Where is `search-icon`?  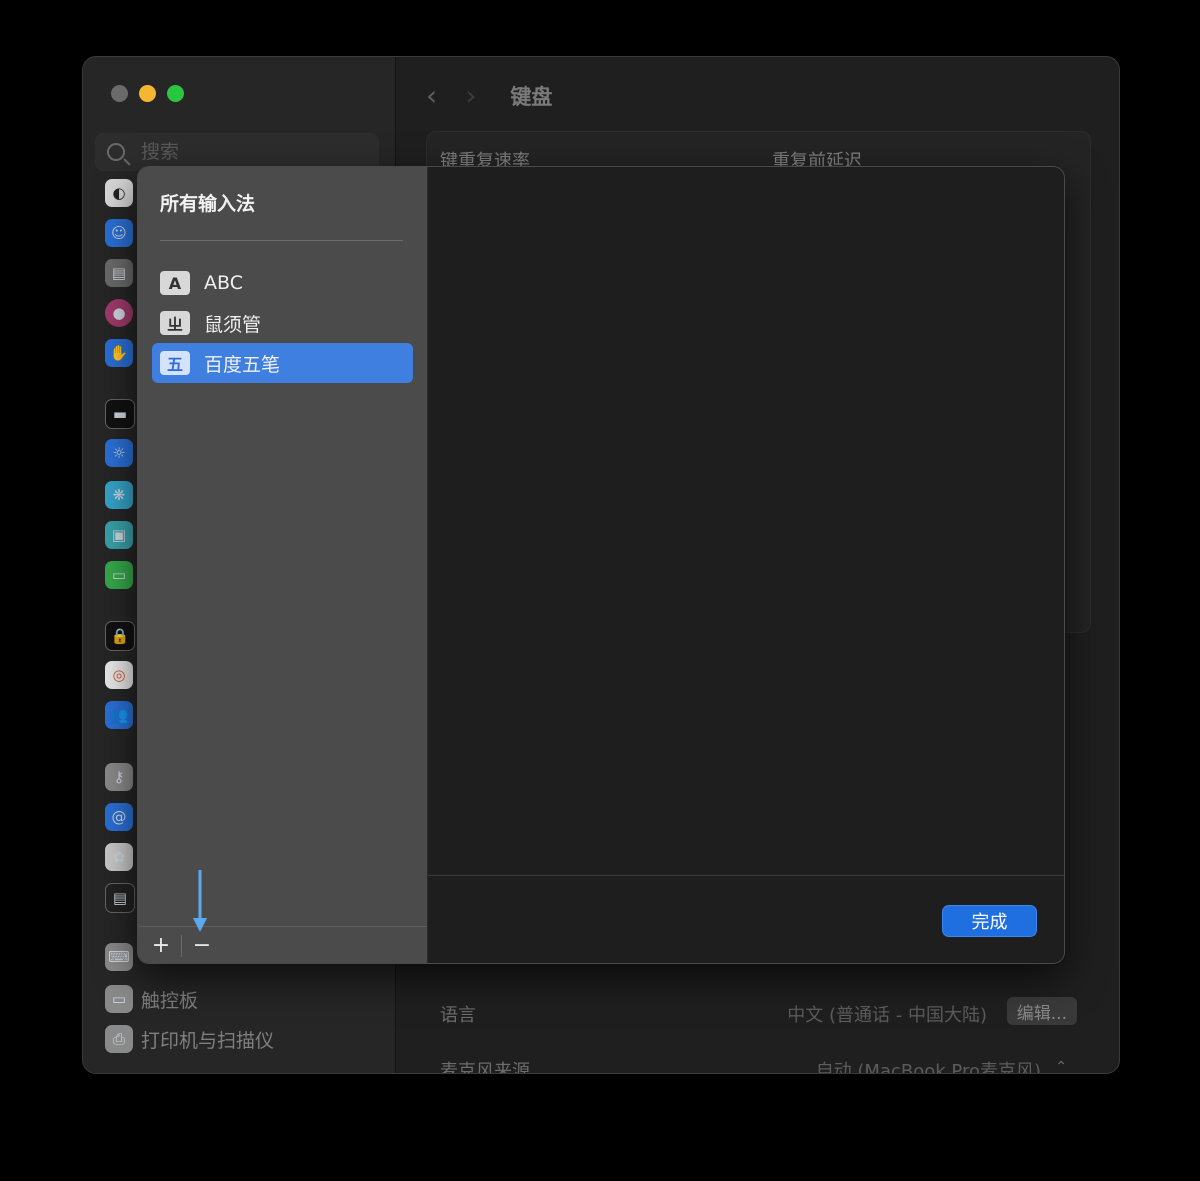
search-icon is located at coordinates (116, 152).